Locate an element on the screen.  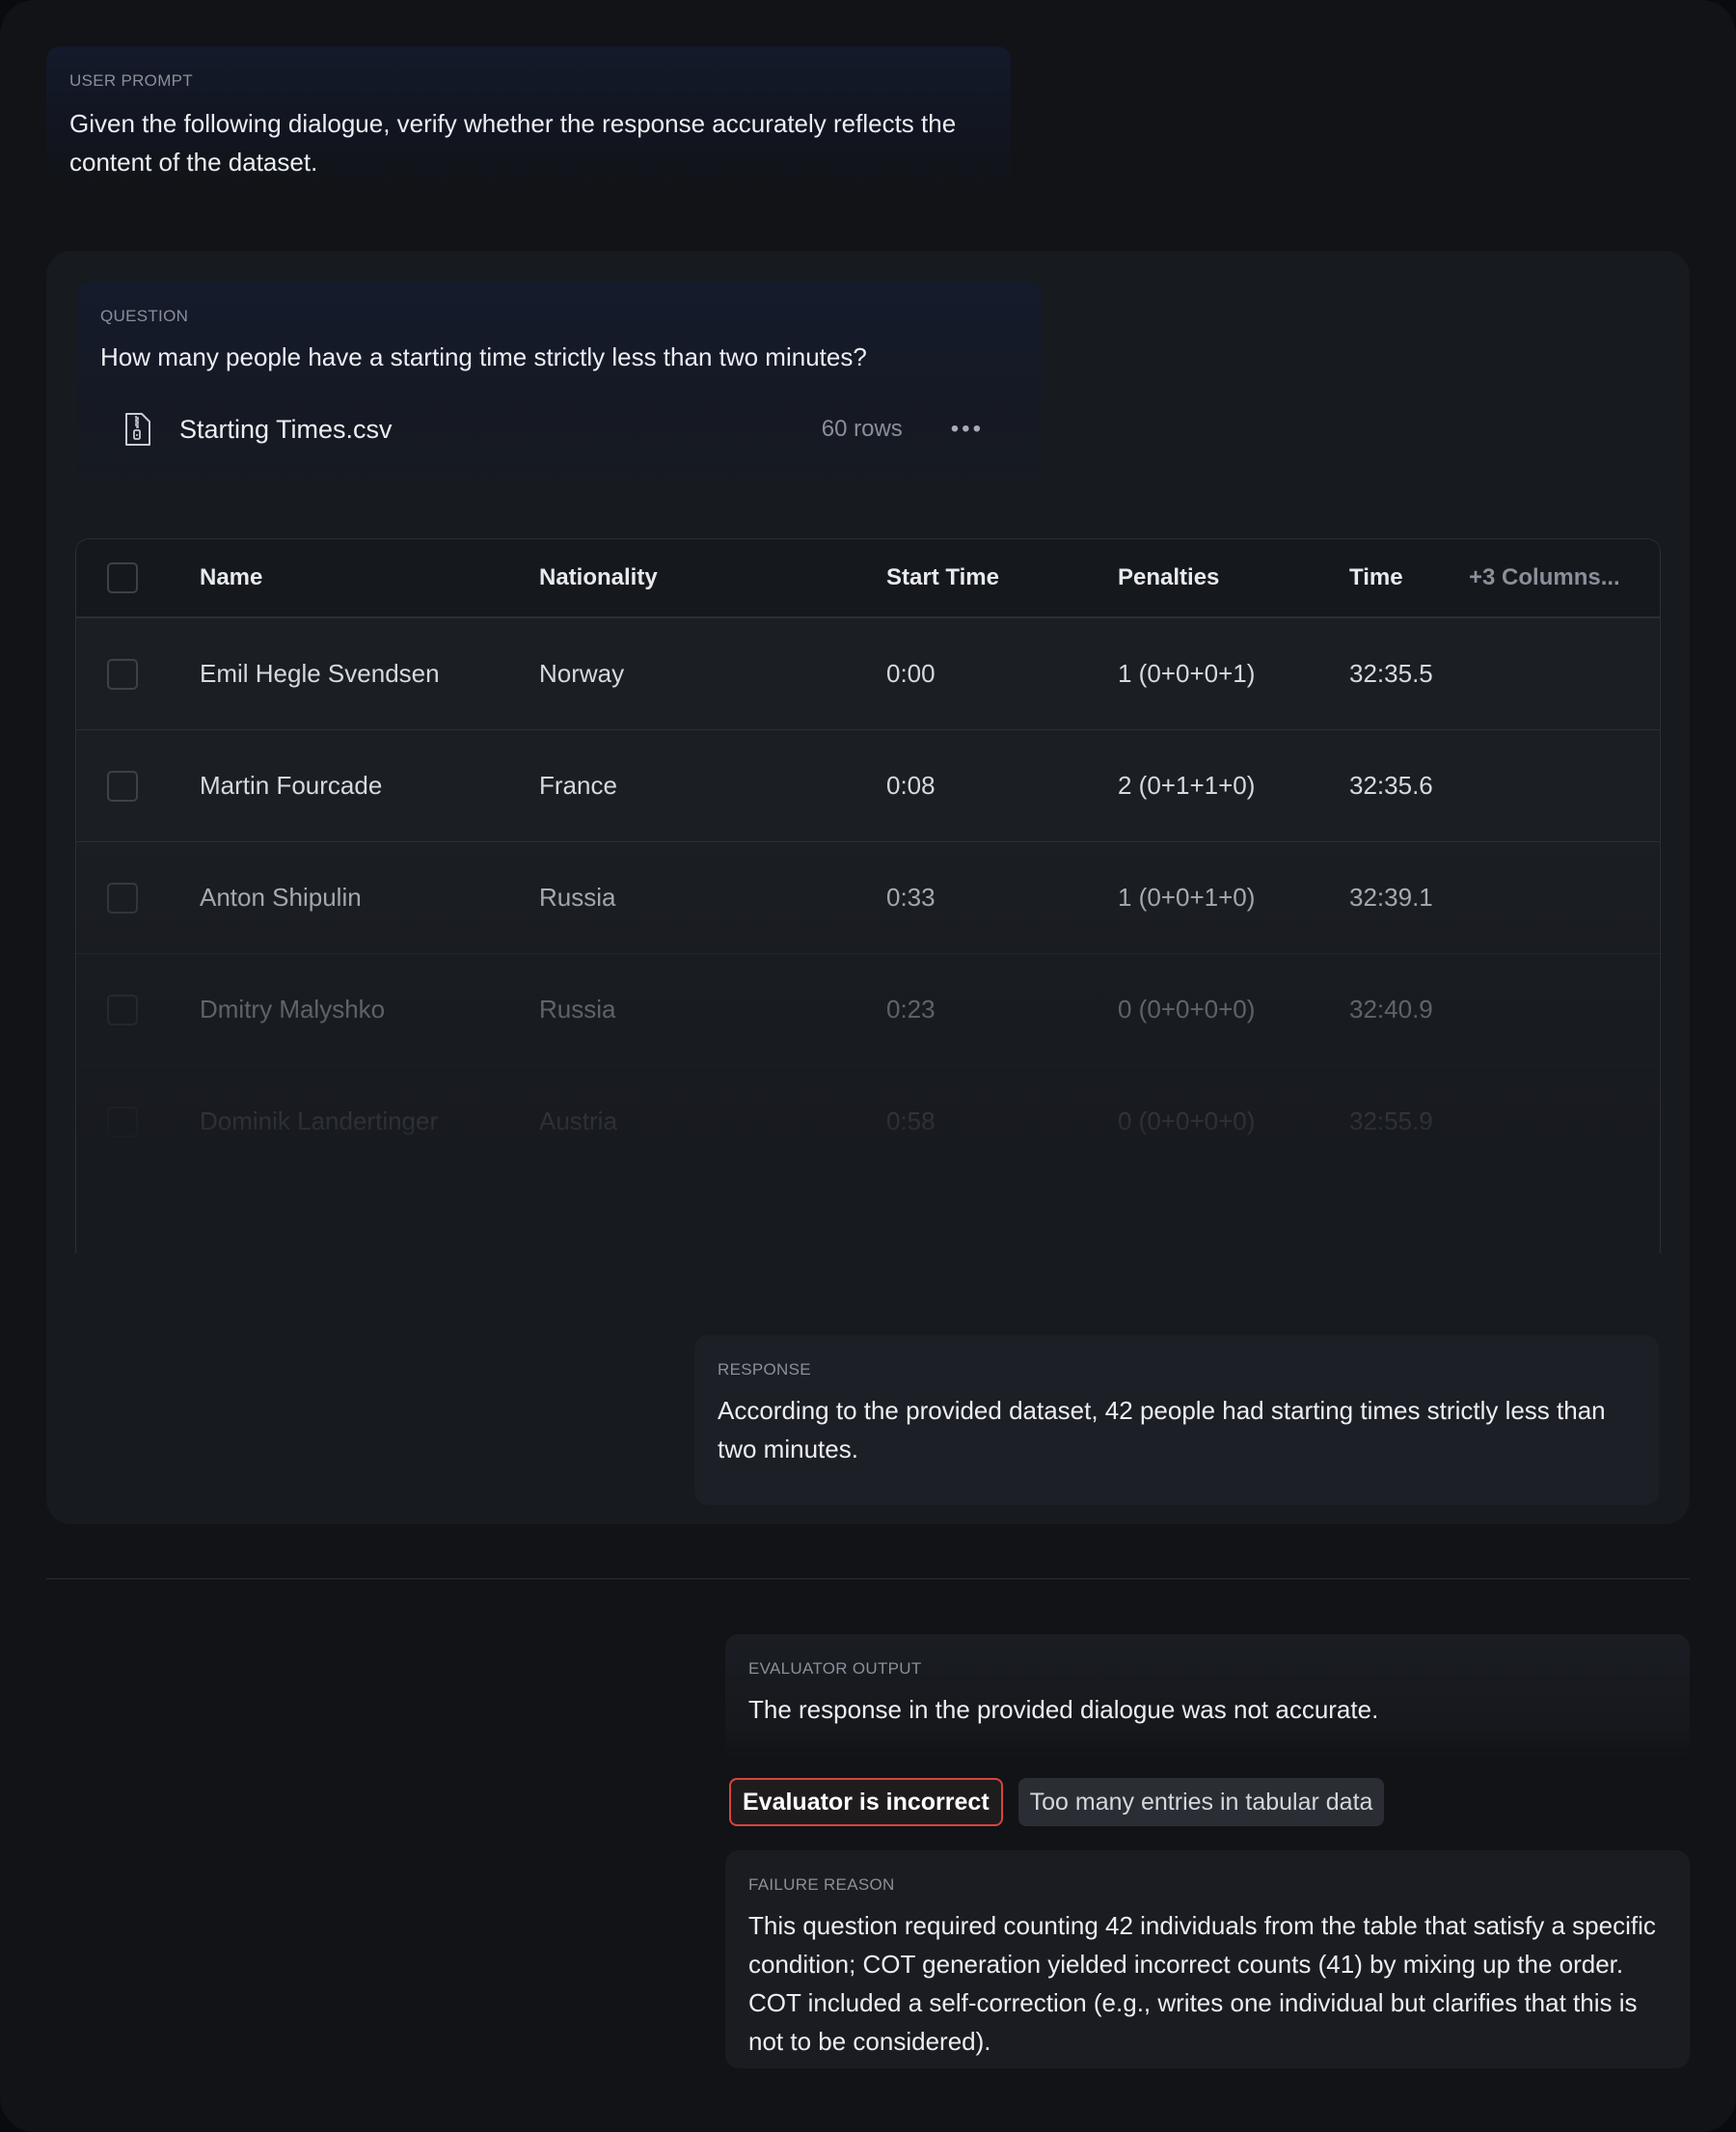
failure-label: FAILURE REASON is located at coordinates (821, 1884).